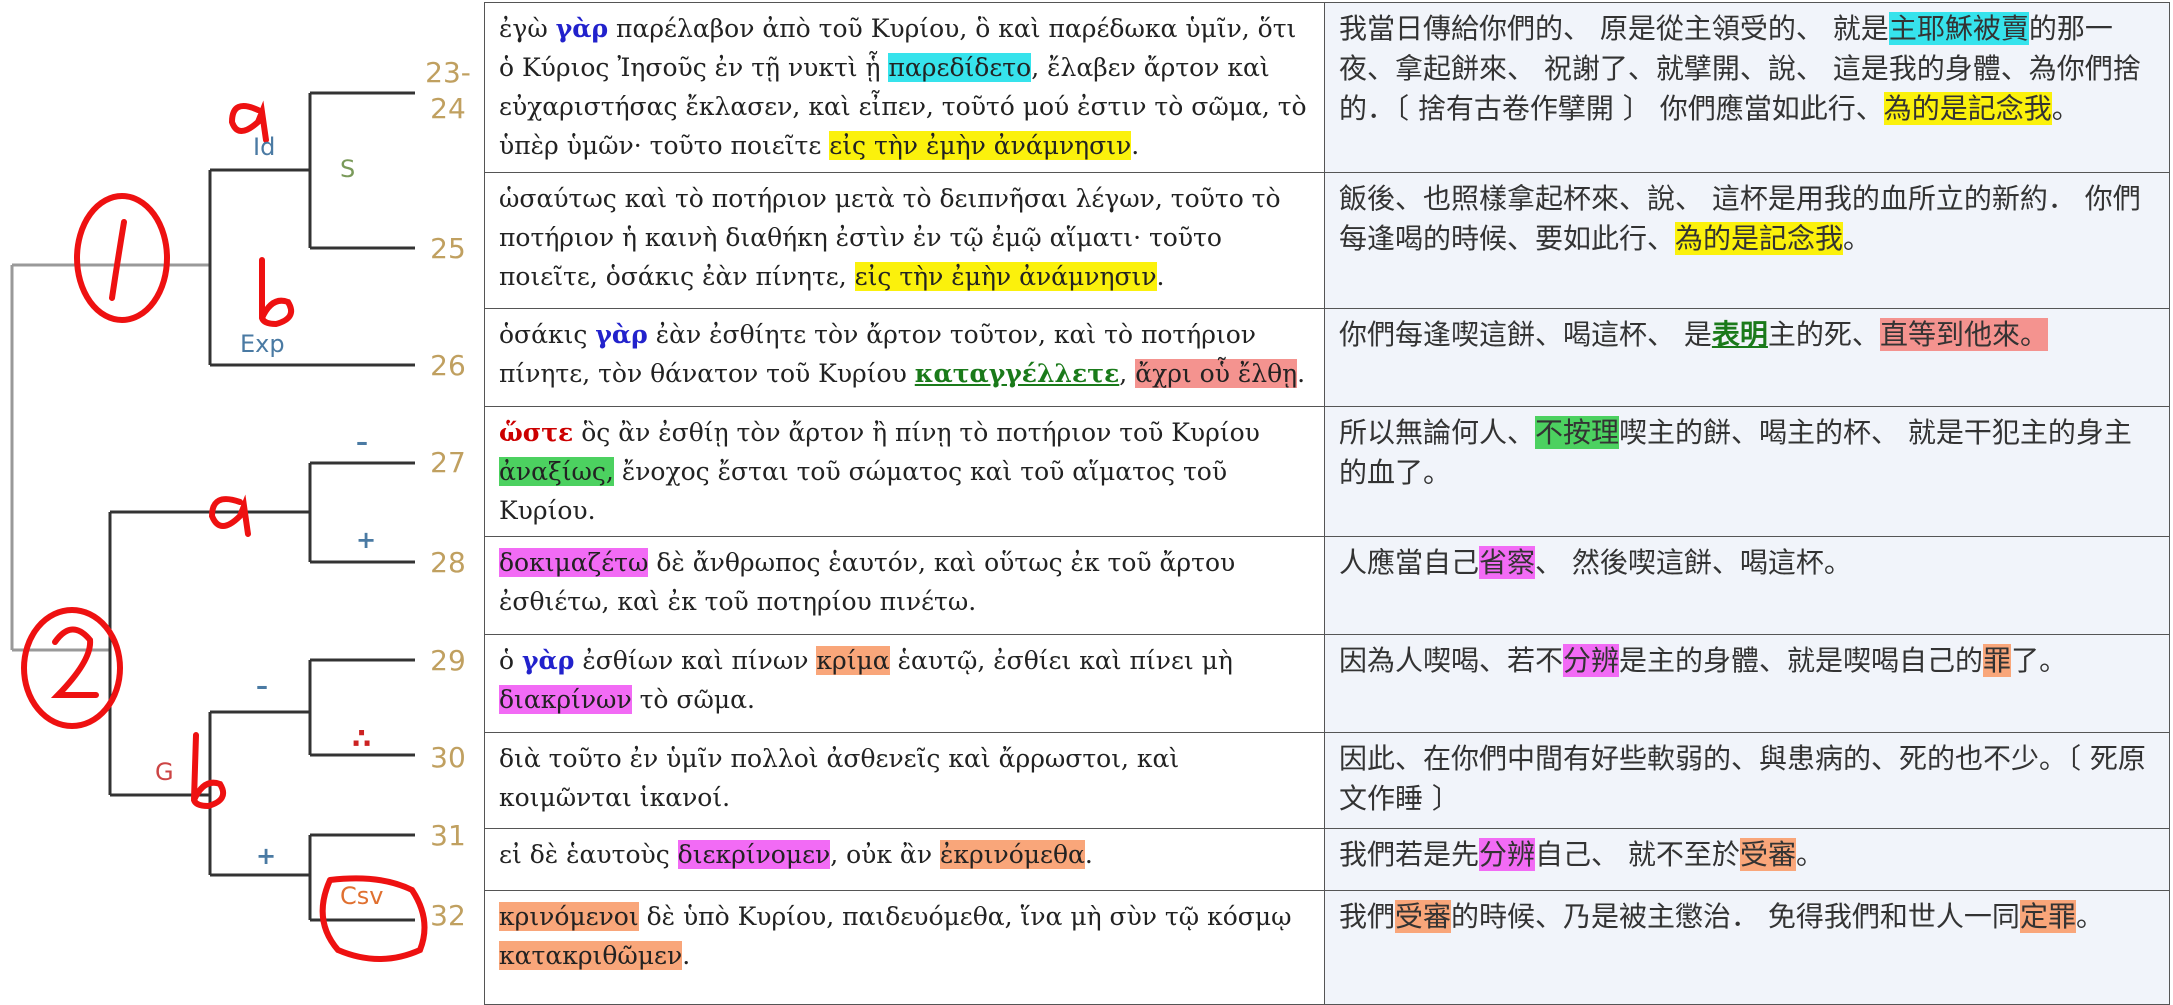  I want to click on text-run: 我當日傳給你們的、 原是從主領受的、 就是, so click(1614, 28).